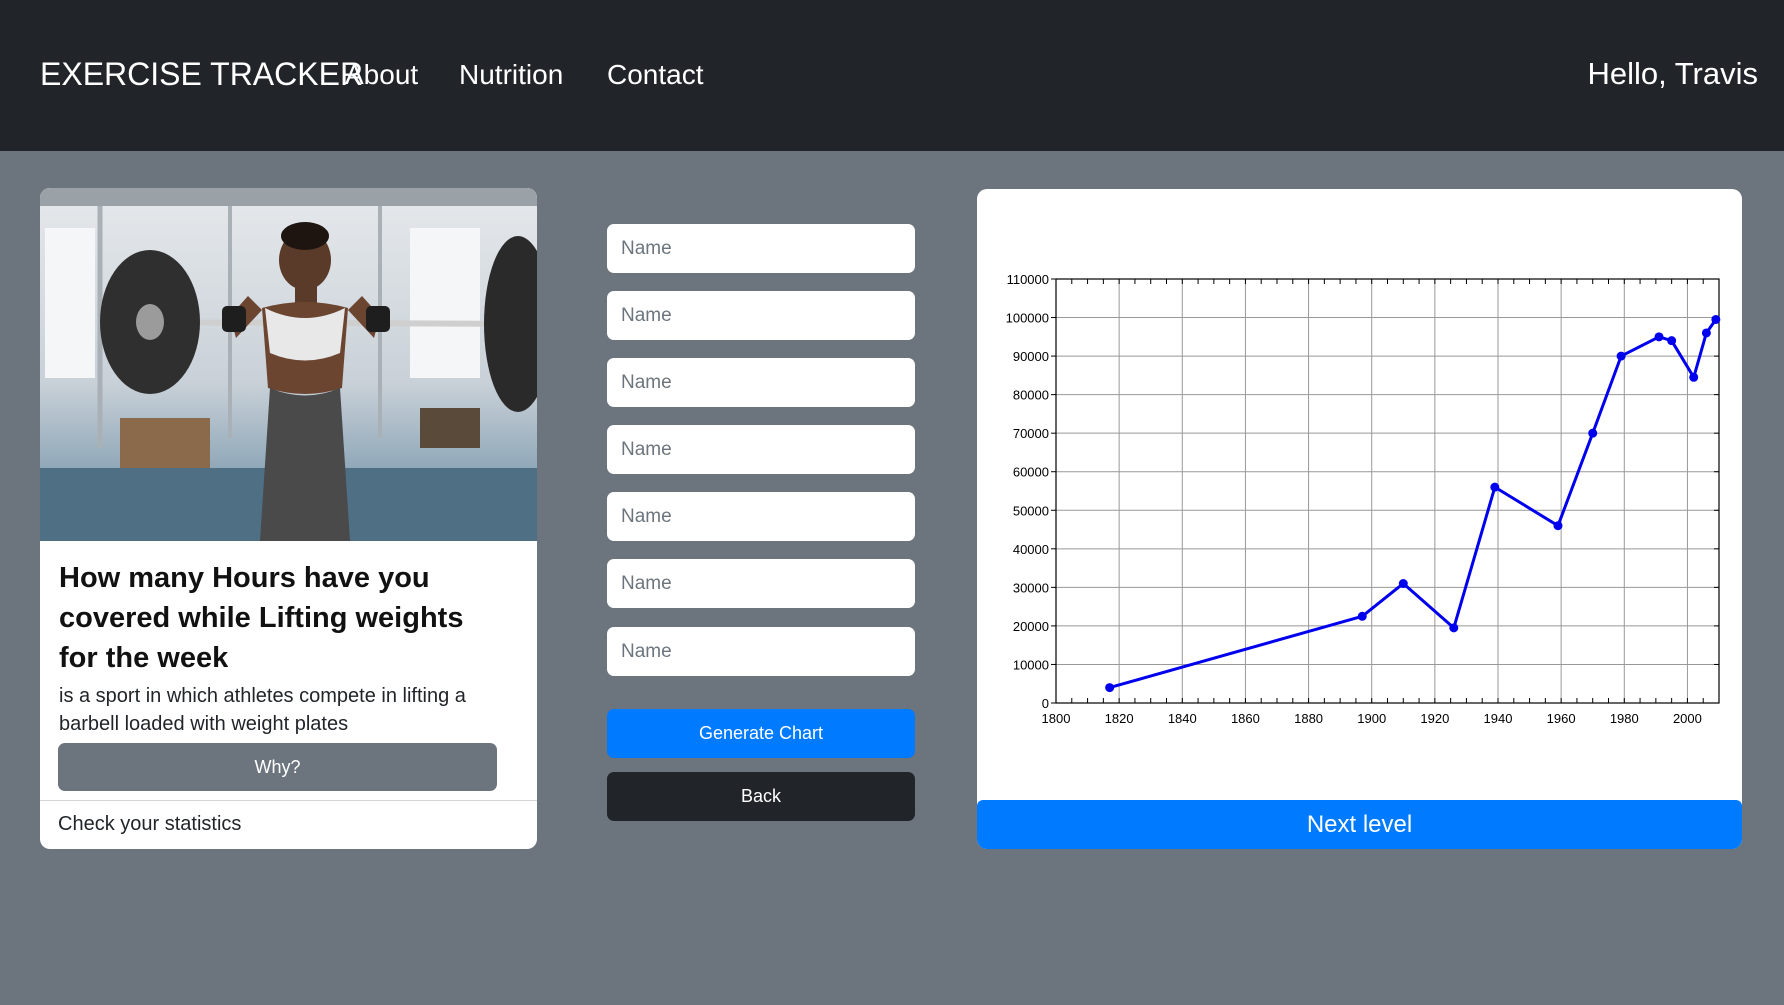 Image resolution: width=1784 pixels, height=1005 pixels. What do you see at coordinates (1182, 718) in the screenshot?
I see `x-tick-label: 1840` at bounding box center [1182, 718].